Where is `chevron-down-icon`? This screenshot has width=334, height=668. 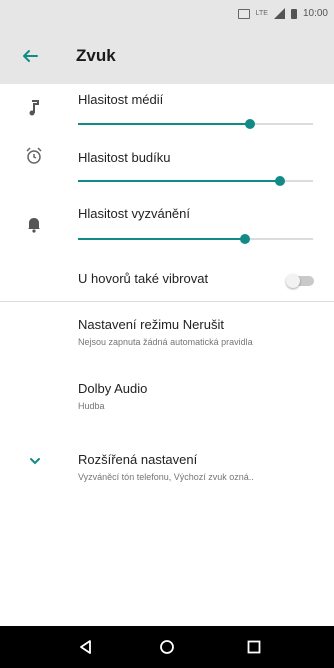
chevron-down-icon is located at coordinates (35, 461).